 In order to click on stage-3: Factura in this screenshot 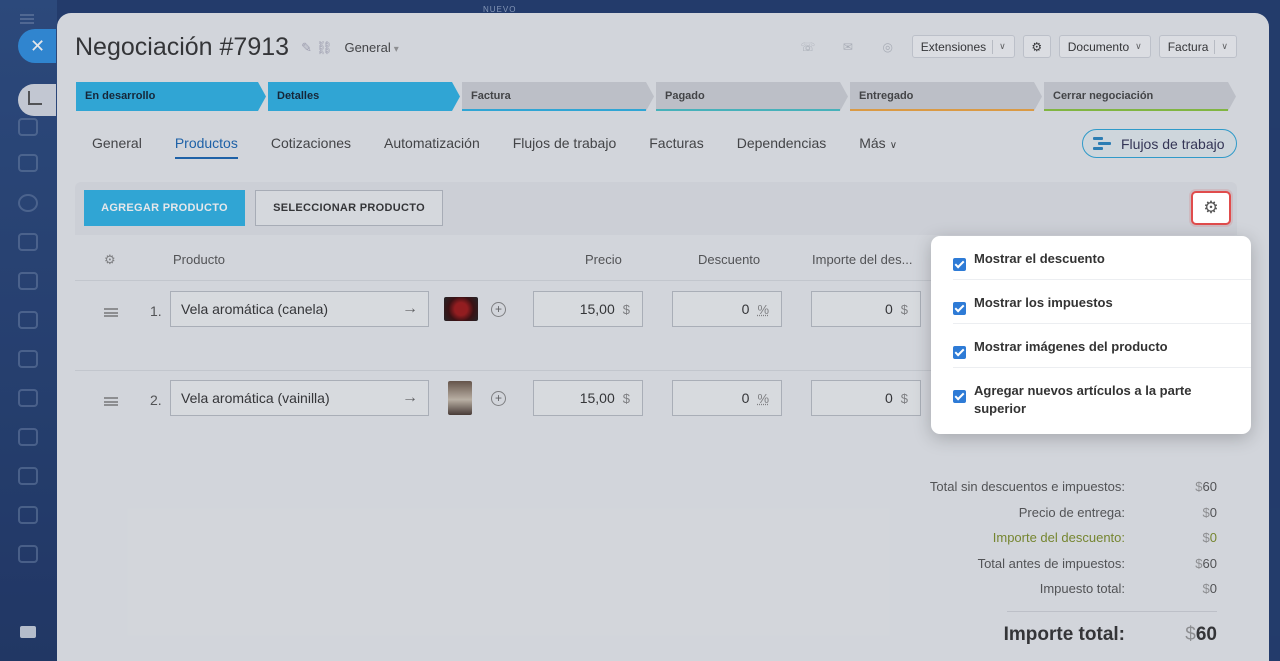, I will do `click(558, 96)`.